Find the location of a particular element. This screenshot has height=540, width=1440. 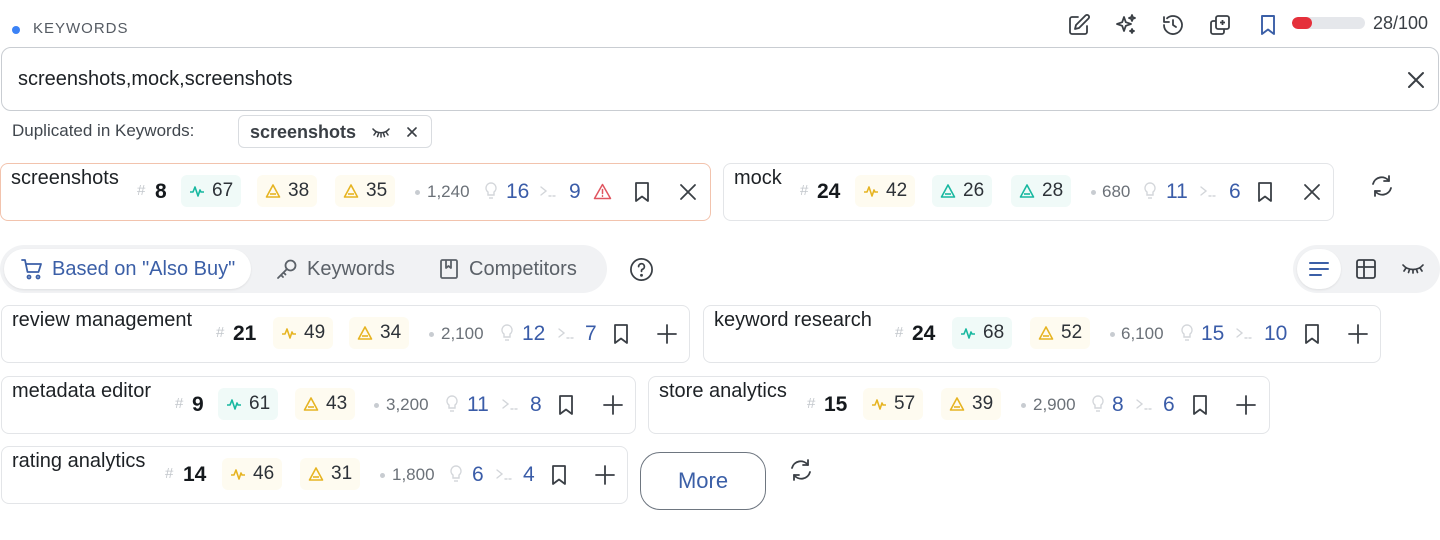

suggestion-card: keyword research # 24 68 52 6,100 15 10 is located at coordinates (1042, 334).